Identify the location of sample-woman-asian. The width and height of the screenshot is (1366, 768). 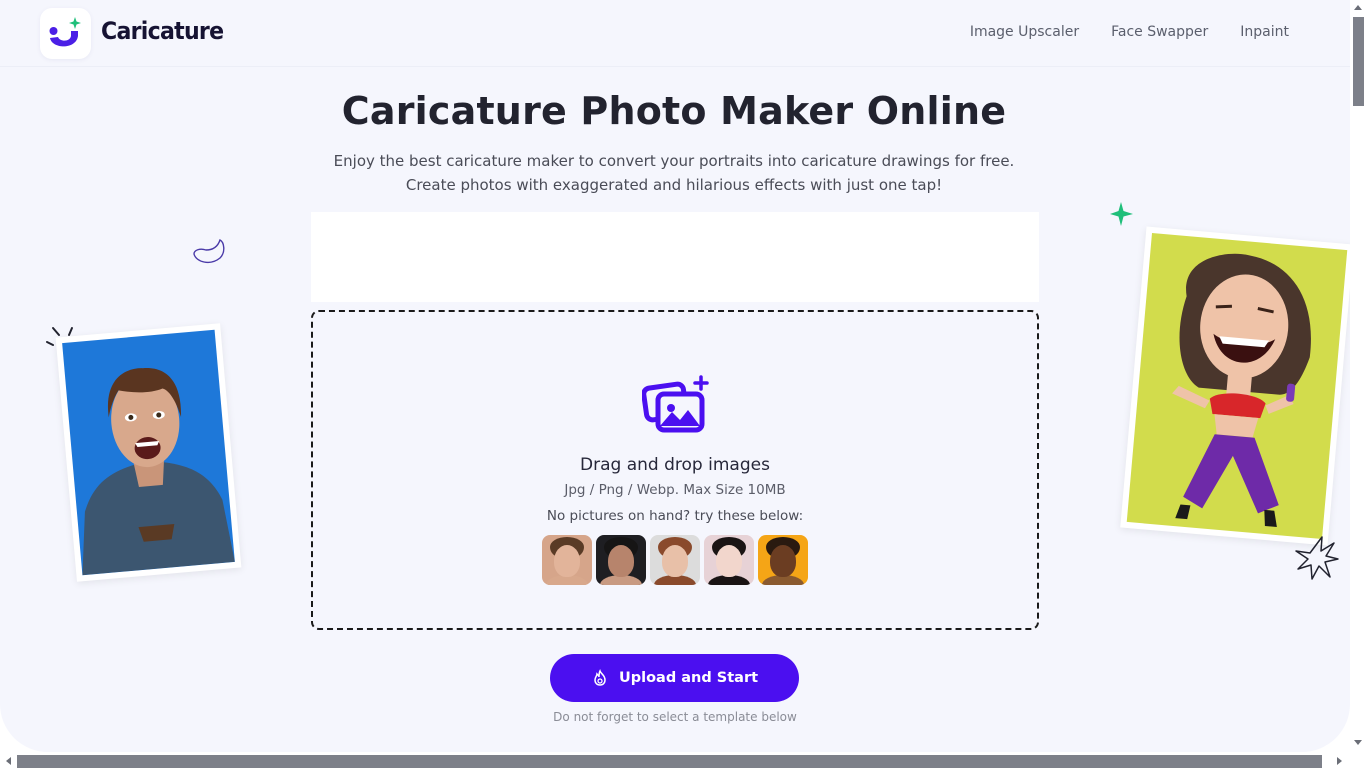
(729, 560).